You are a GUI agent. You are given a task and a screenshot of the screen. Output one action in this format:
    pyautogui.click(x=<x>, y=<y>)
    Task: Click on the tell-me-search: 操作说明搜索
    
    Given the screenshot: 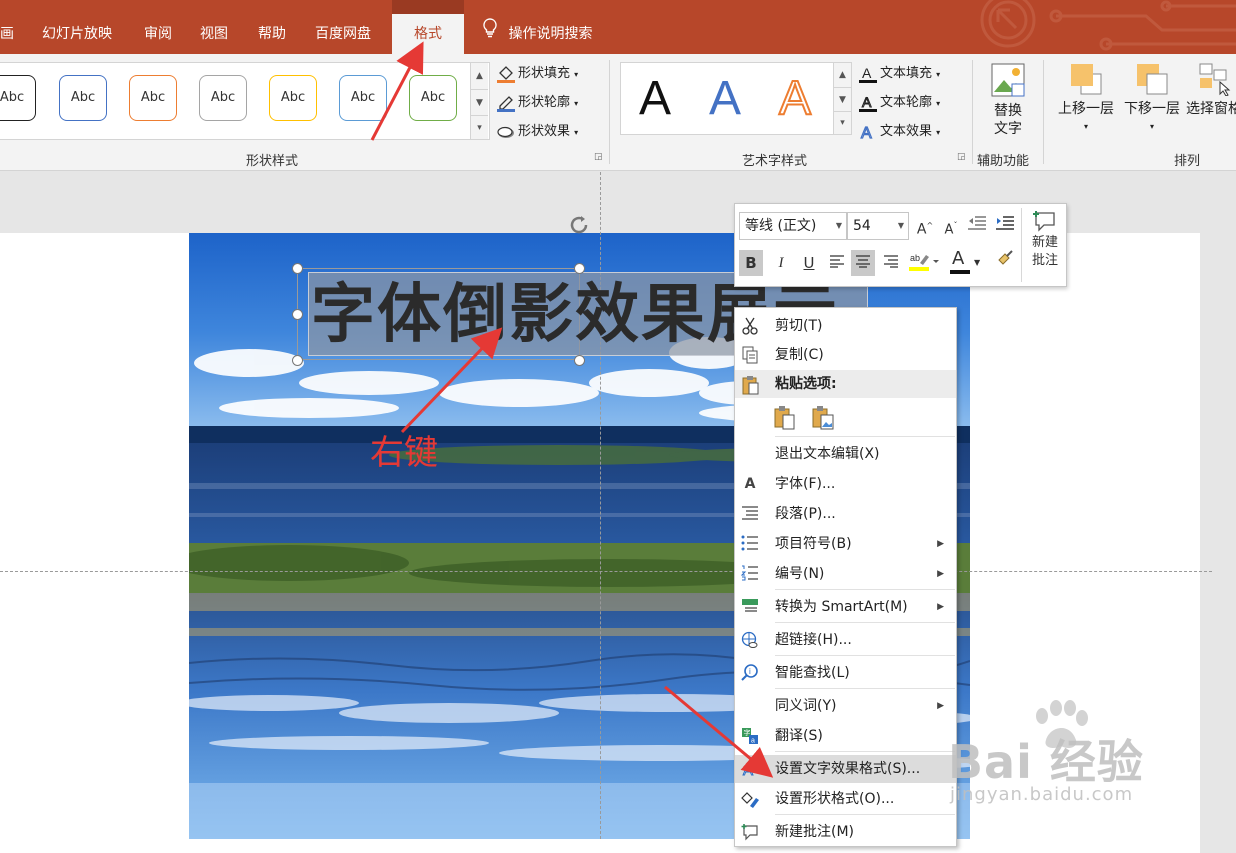 What is the action you would take?
    pyautogui.click(x=537, y=34)
    